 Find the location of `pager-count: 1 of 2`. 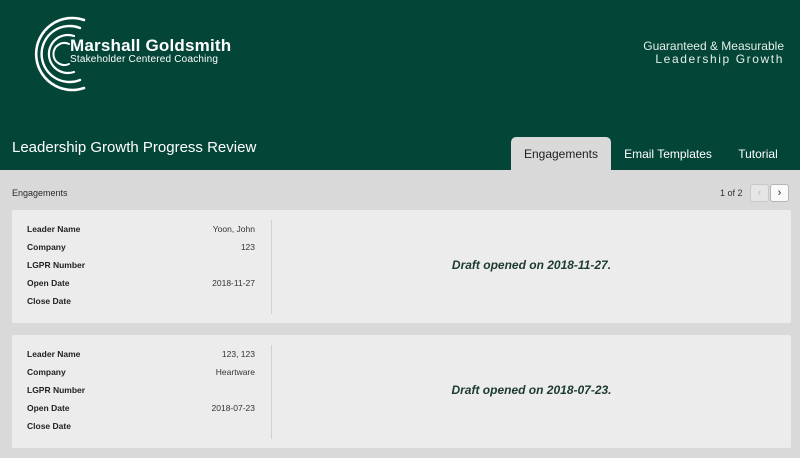

pager-count: 1 of 2 is located at coordinates (731, 193).